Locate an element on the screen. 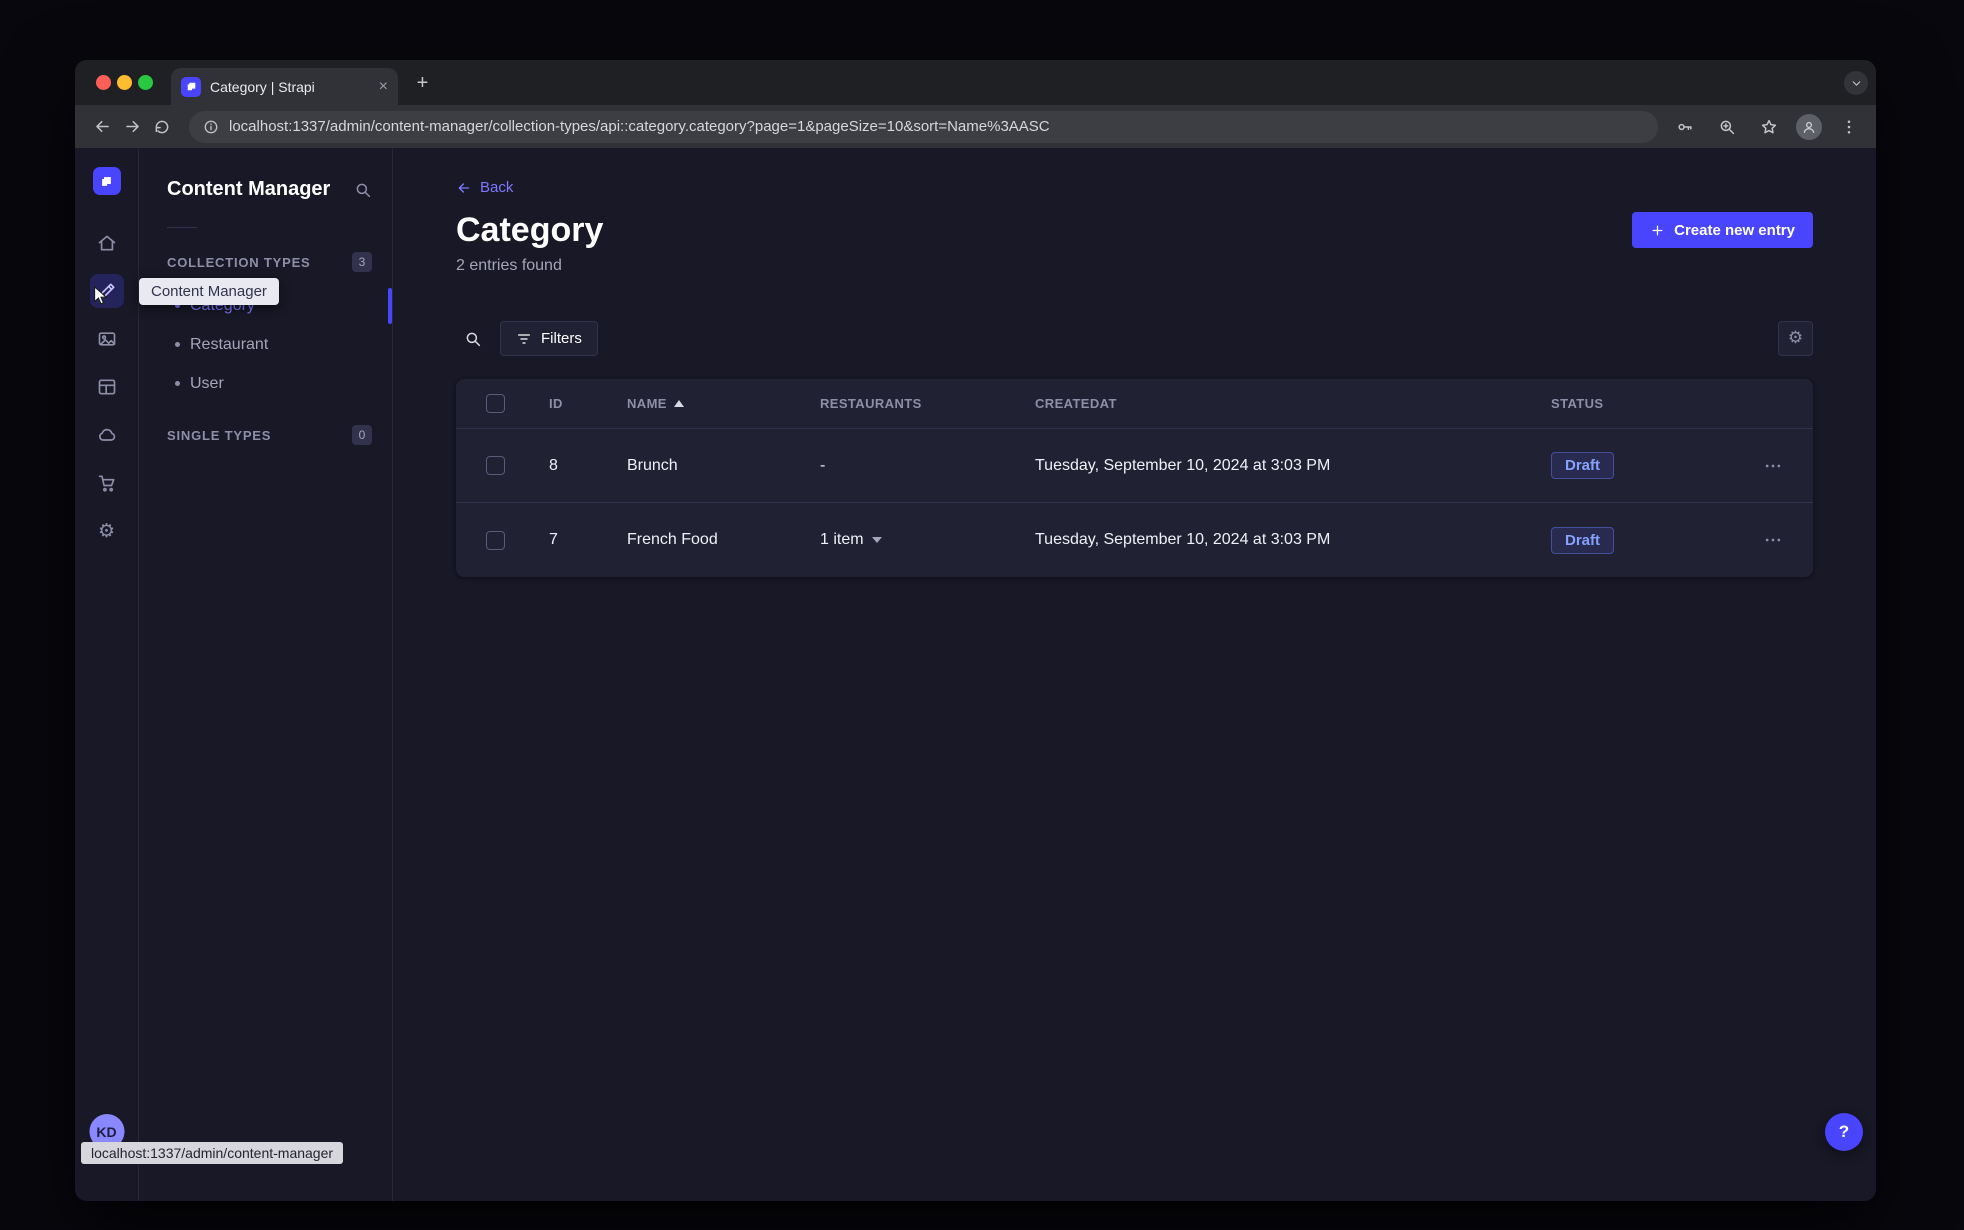 The image size is (1964, 1230). bookmark-star-icon is located at coordinates (1769, 127).